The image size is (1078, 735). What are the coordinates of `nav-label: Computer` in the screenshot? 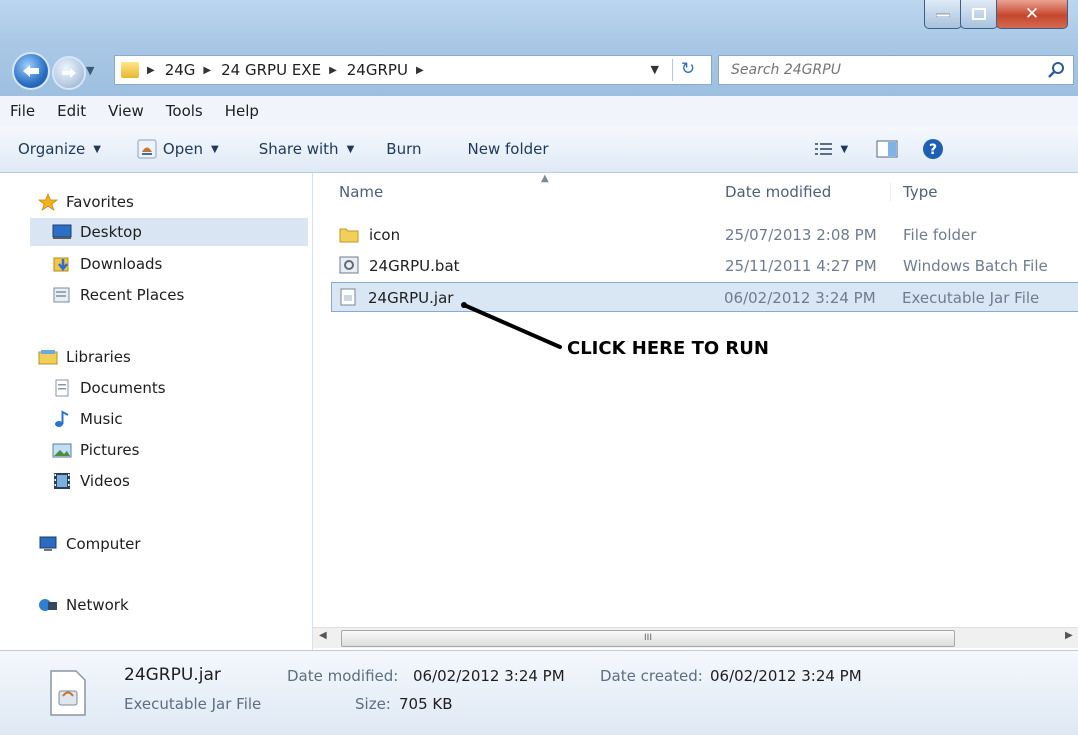 It's located at (103, 544).